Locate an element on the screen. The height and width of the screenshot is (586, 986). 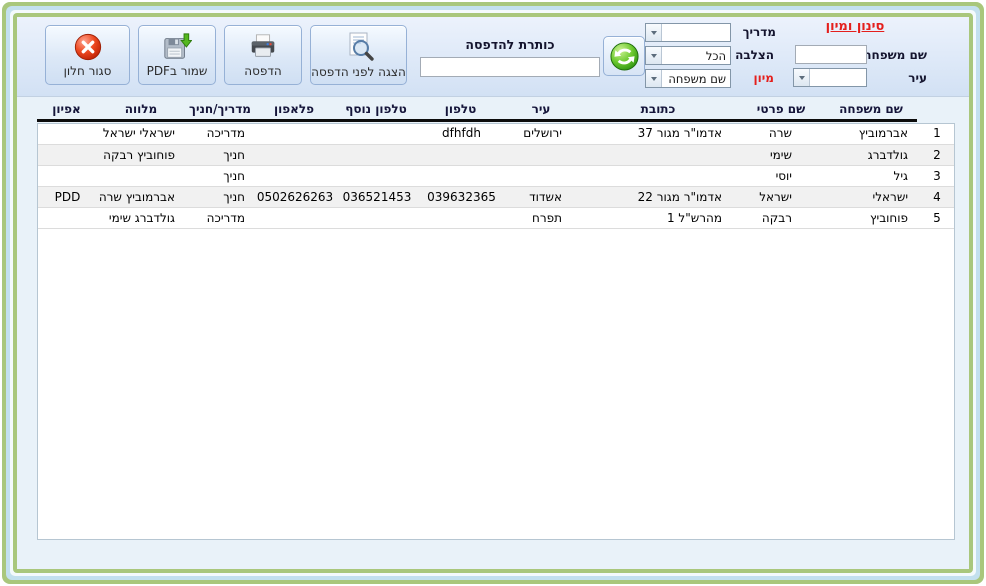
cell-last_name: פוחוביץ is located at coordinates (872, 218).